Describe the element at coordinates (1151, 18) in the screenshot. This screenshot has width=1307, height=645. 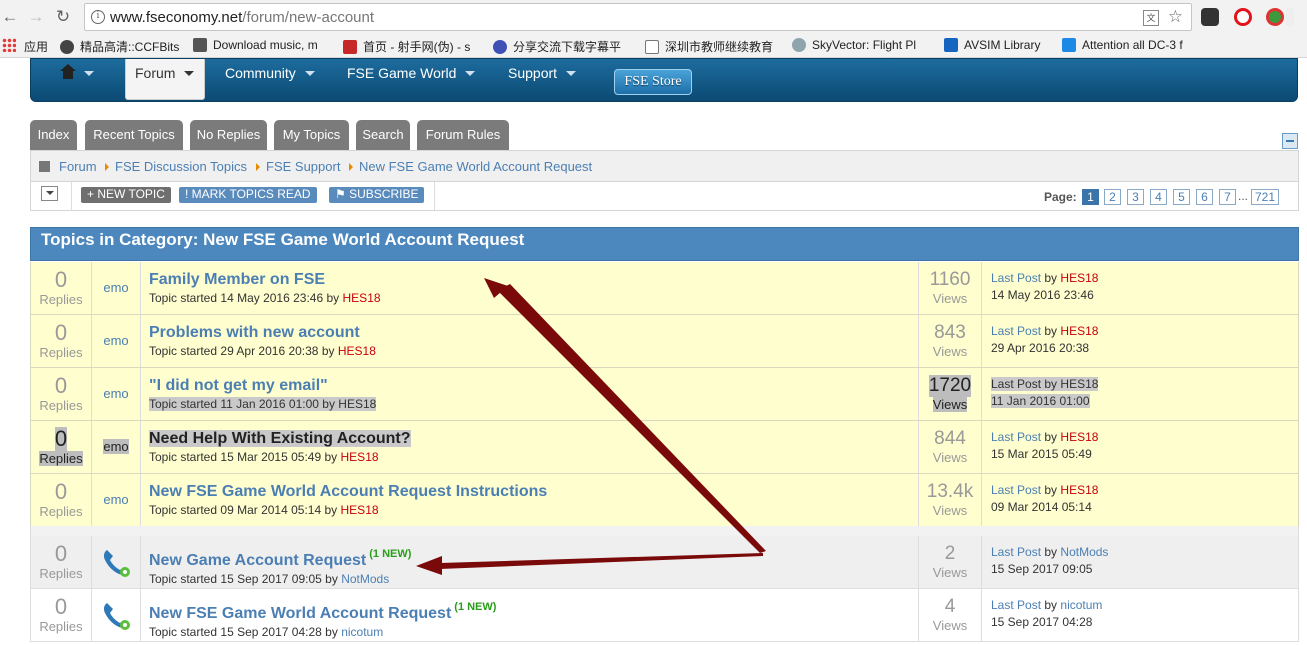
I see `translate-icon: 文` at that location.